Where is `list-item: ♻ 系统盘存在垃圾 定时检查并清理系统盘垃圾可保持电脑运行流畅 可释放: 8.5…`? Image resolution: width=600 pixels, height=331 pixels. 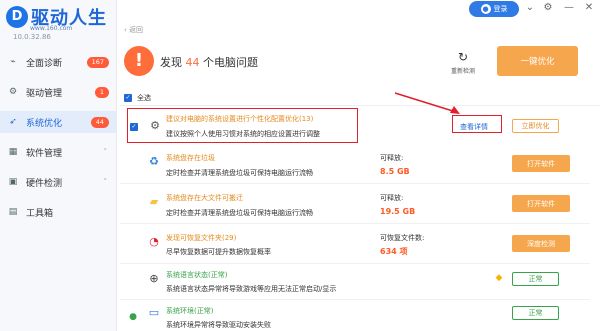
list-item: ♻ 系统盘存在垃圾 定时检查并清理系统盘垃圾可保持电脑运行流畅 可释放: 8.5… is located at coordinates (360, 165).